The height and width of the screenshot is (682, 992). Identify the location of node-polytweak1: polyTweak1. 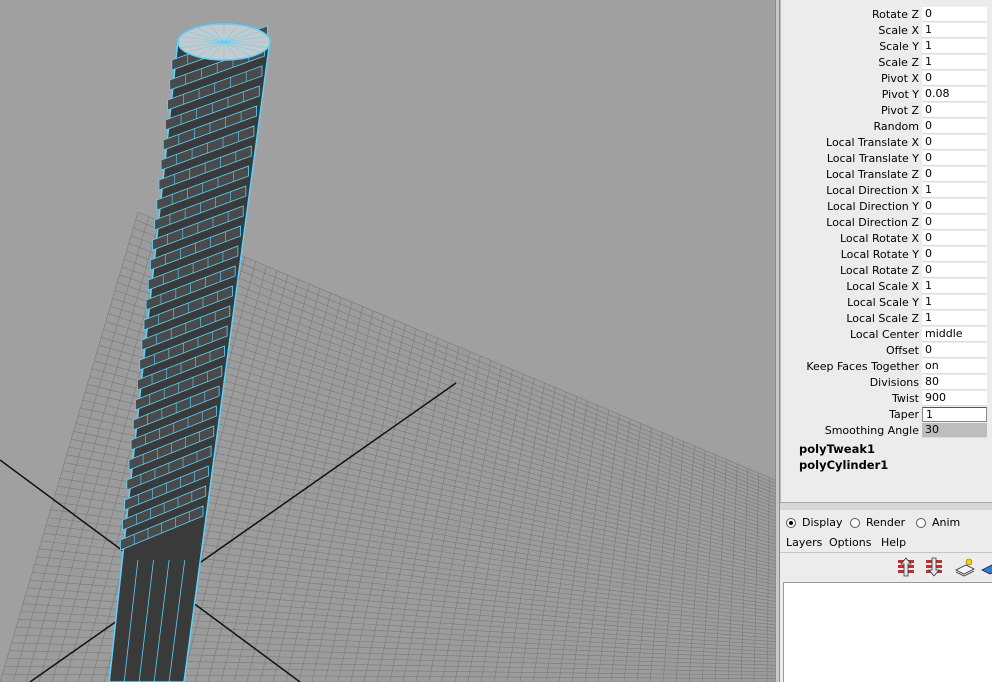
(837, 449).